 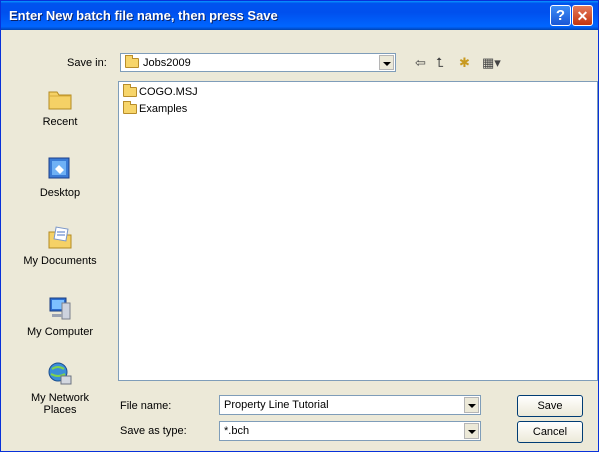 What do you see at coordinates (146, 406) in the screenshot?
I see `file-name-label: File name:` at bounding box center [146, 406].